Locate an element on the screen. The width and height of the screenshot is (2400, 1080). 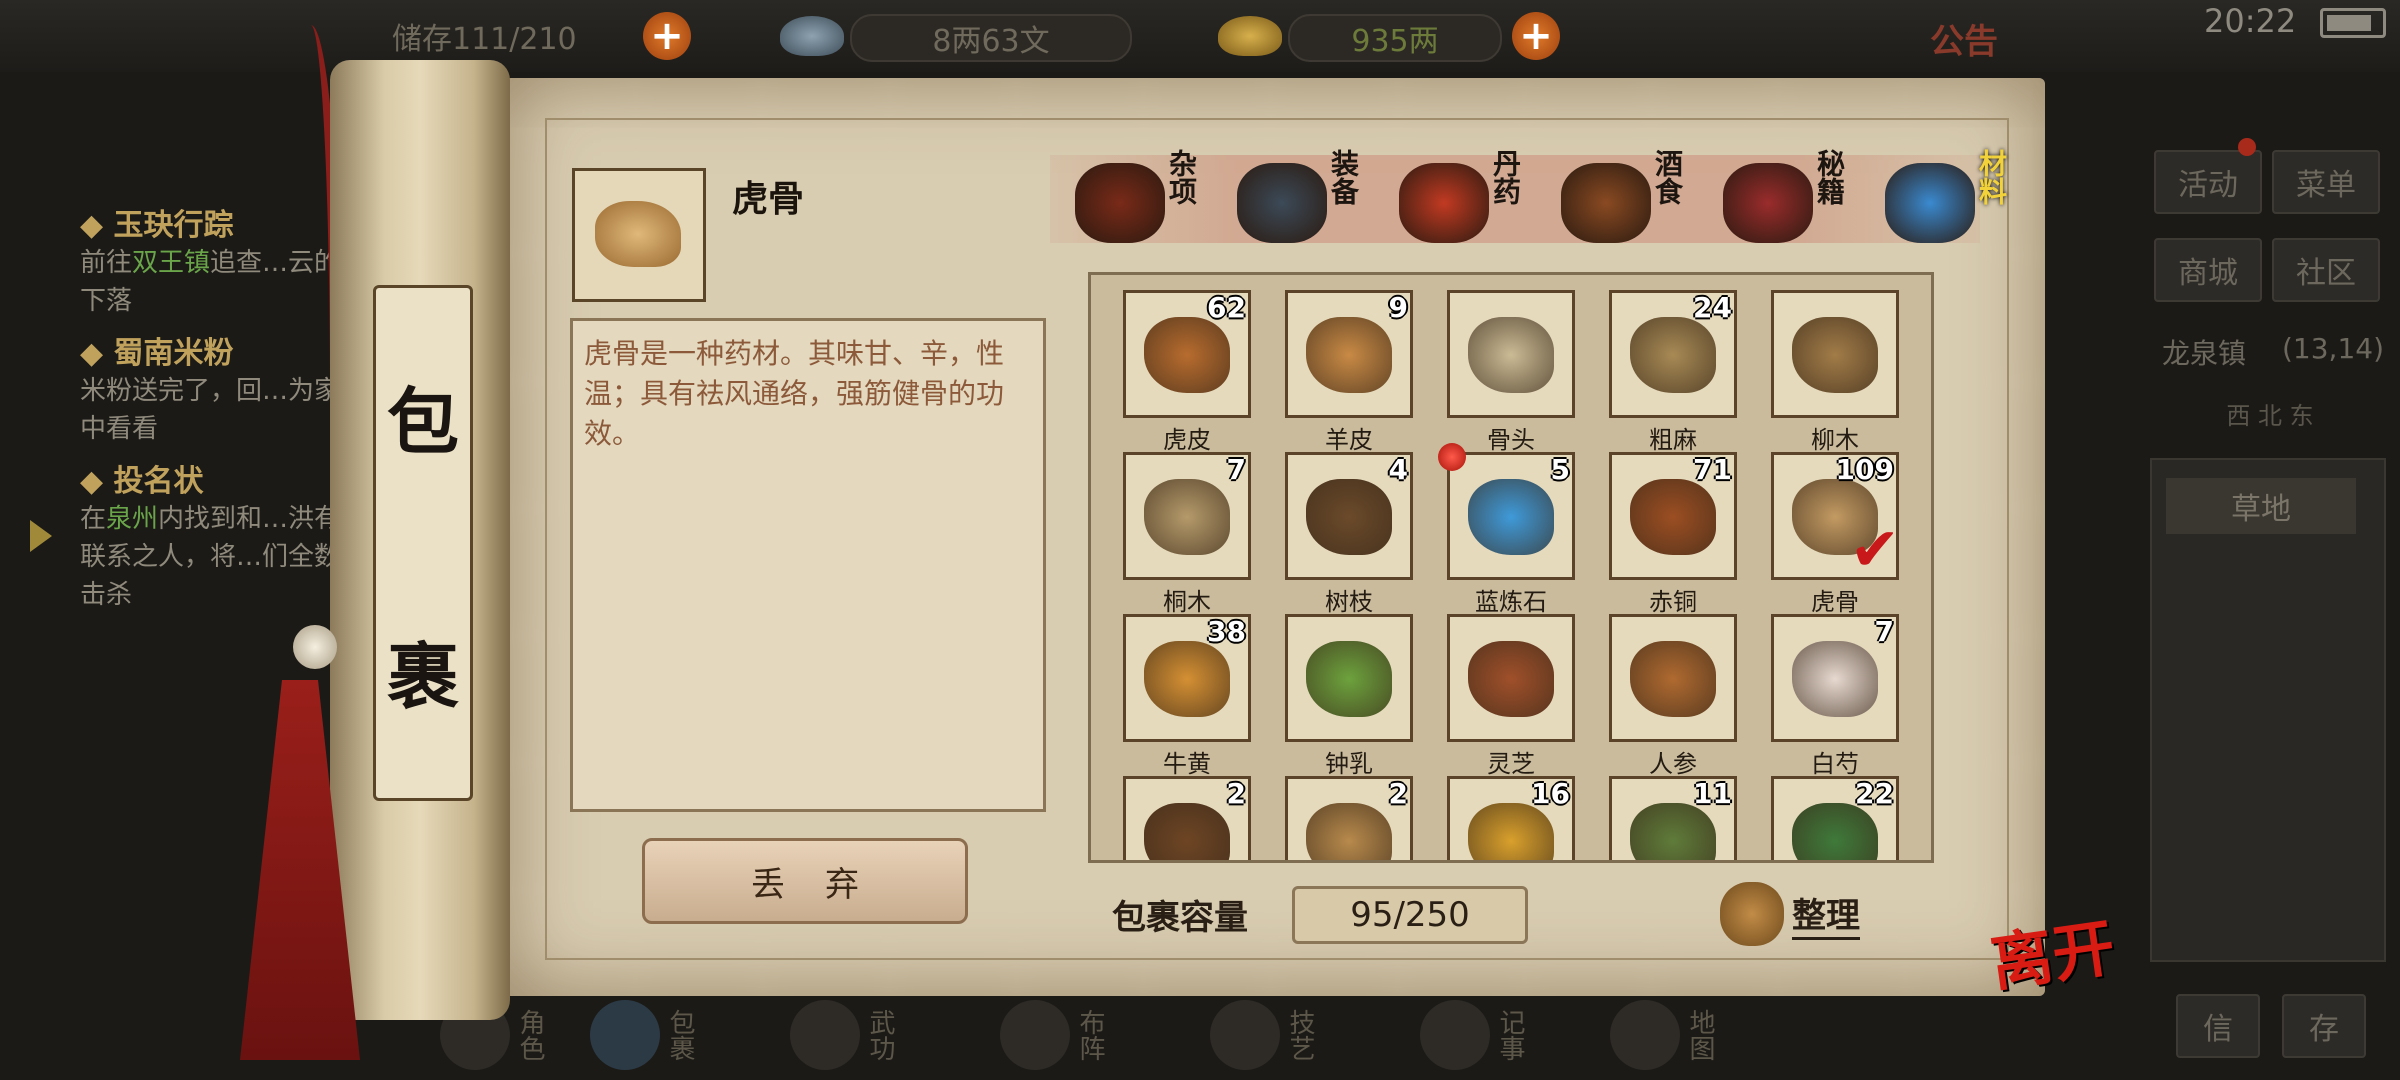
item-name: 树枝 is located at coordinates (1349, 602).